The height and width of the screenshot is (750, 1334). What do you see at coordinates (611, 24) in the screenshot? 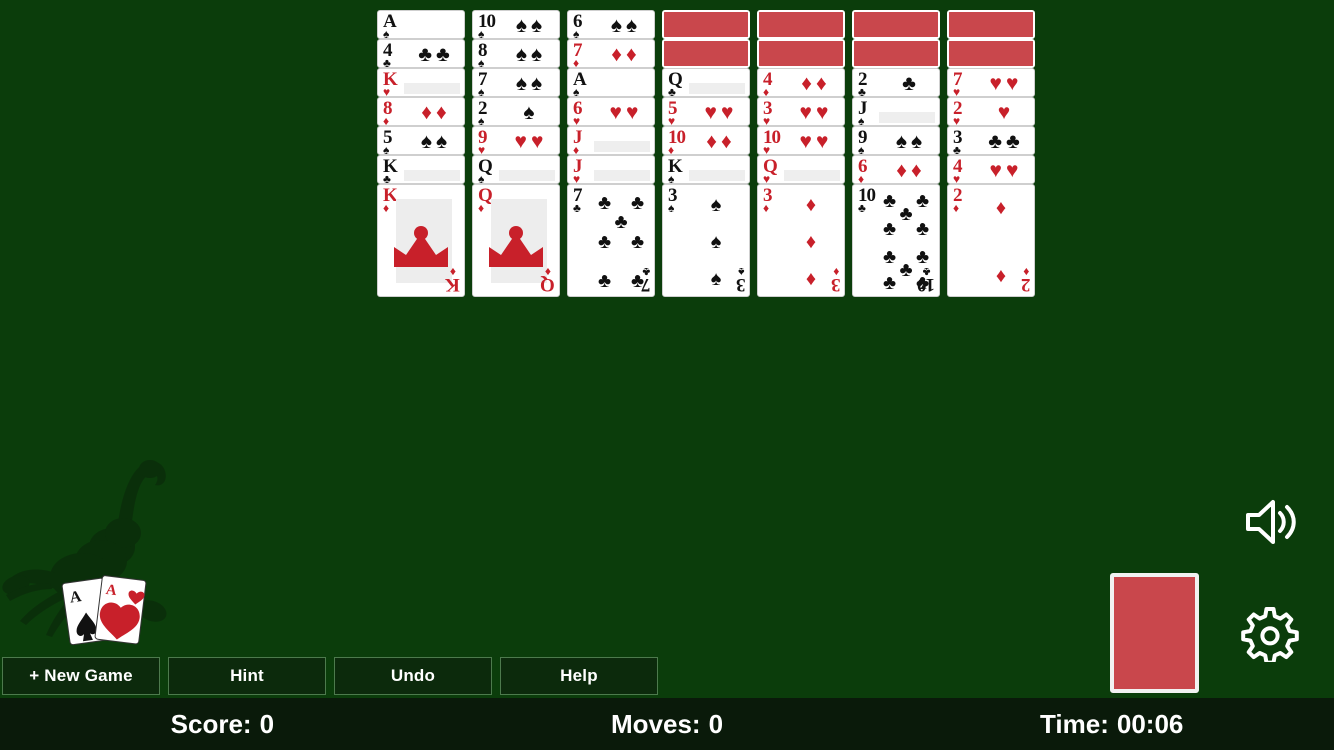
I see `card-6-of-spades: 6 ♠ ♠ ♠` at bounding box center [611, 24].